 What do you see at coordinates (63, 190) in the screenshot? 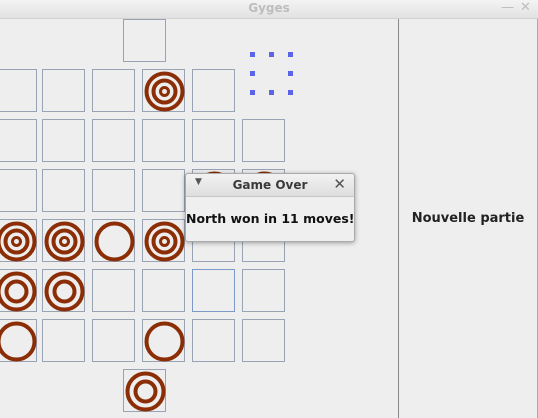
I see `board-cell-r2c1` at bounding box center [63, 190].